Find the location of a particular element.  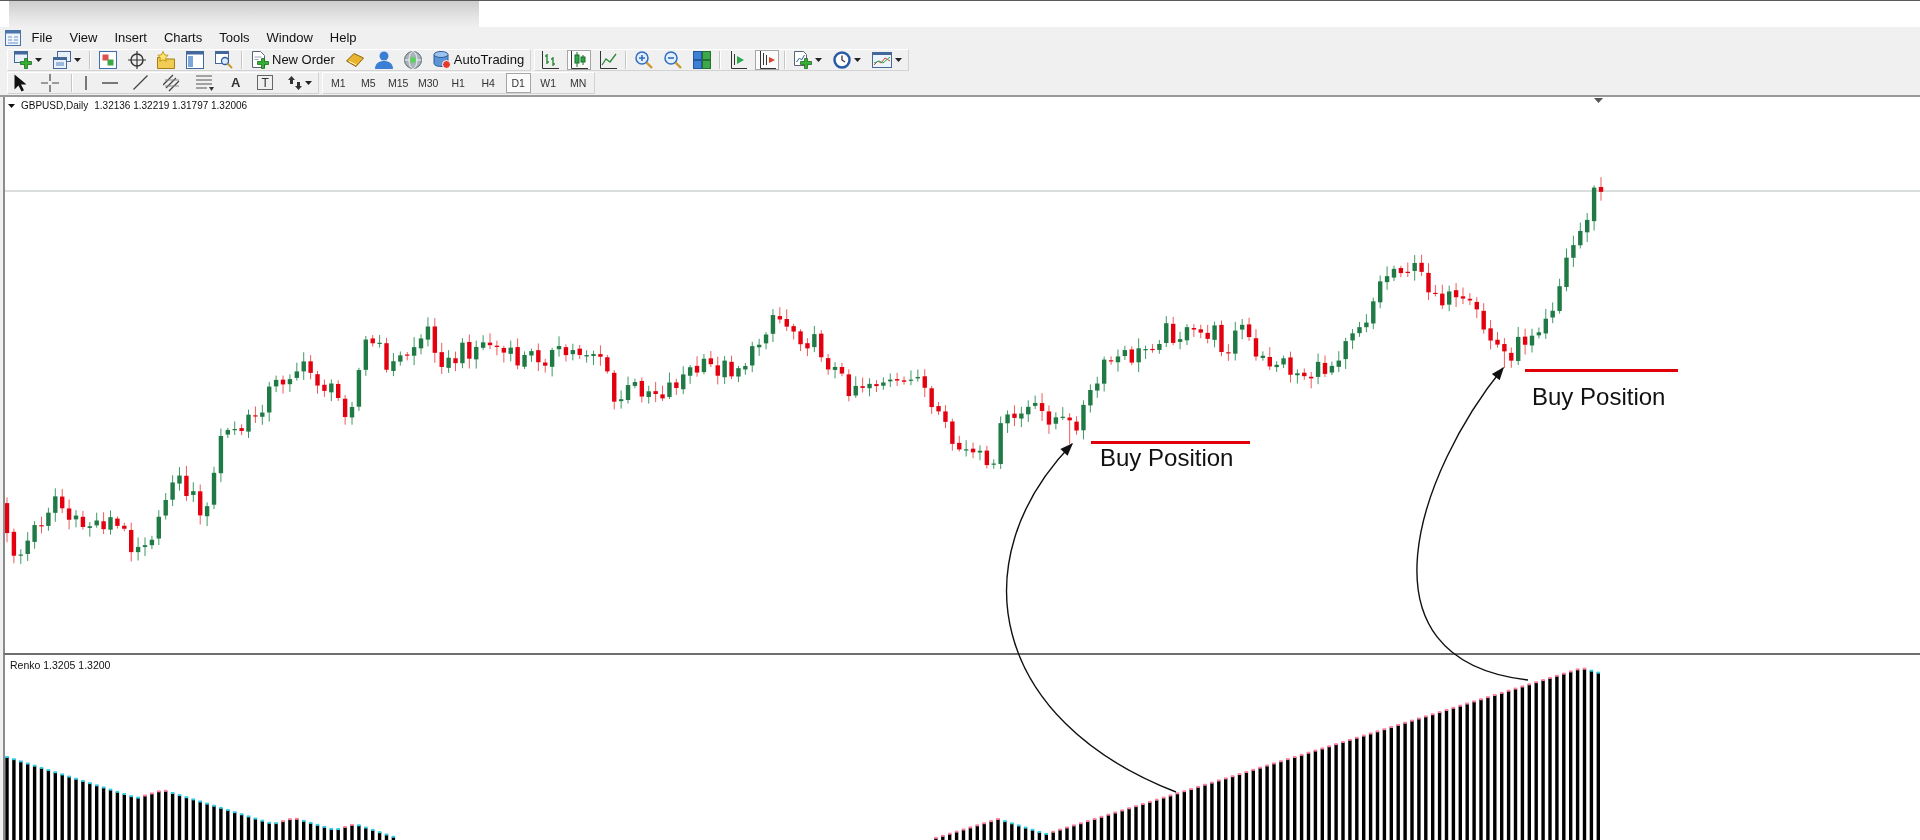

indicator-label: Renko 1.3205 1.3200 is located at coordinates (60, 665).